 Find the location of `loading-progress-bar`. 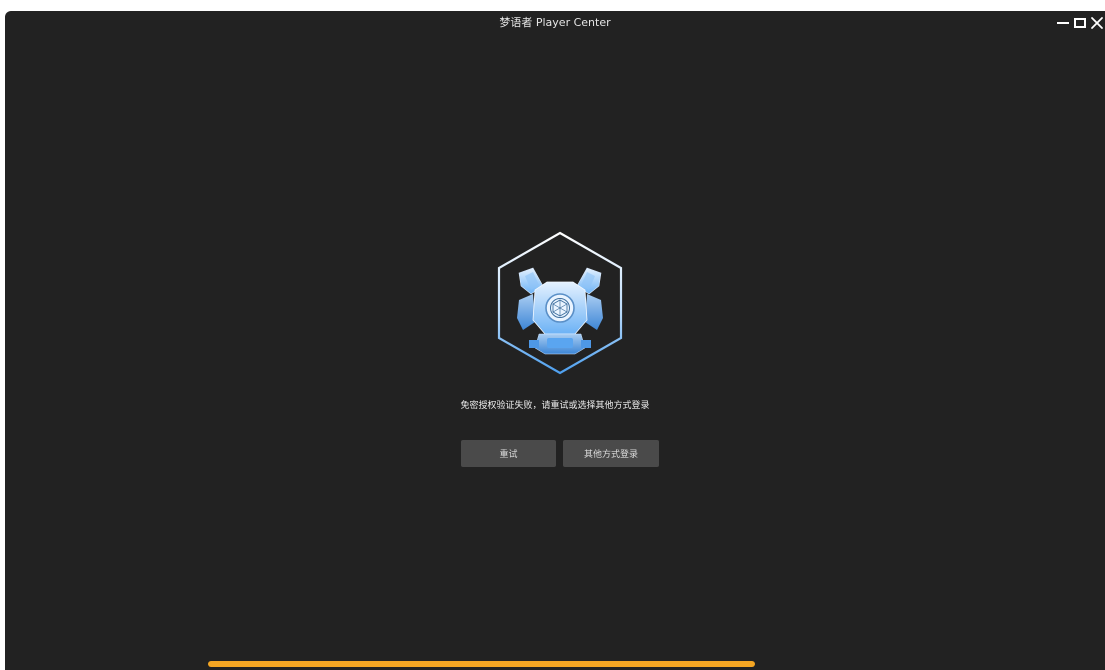

loading-progress-bar is located at coordinates (481, 664).